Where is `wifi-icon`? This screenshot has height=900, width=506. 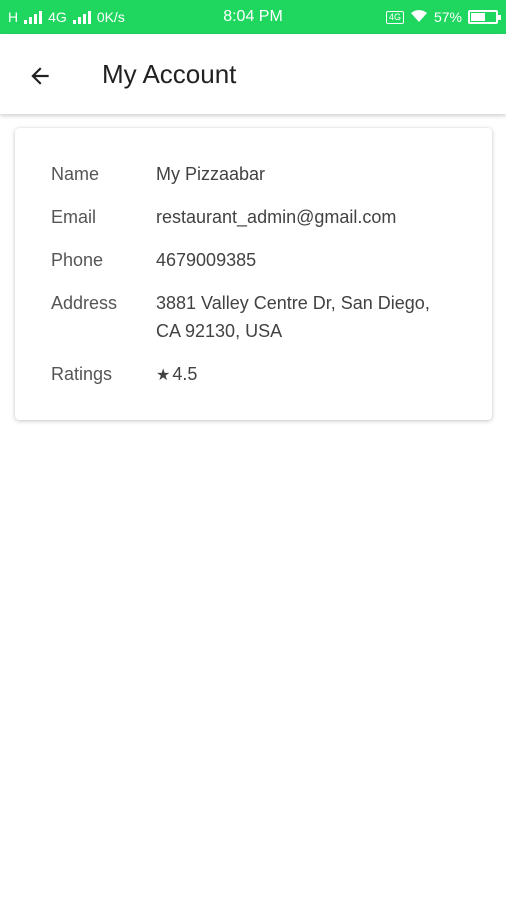
wifi-icon is located at coordinates (419, 17).